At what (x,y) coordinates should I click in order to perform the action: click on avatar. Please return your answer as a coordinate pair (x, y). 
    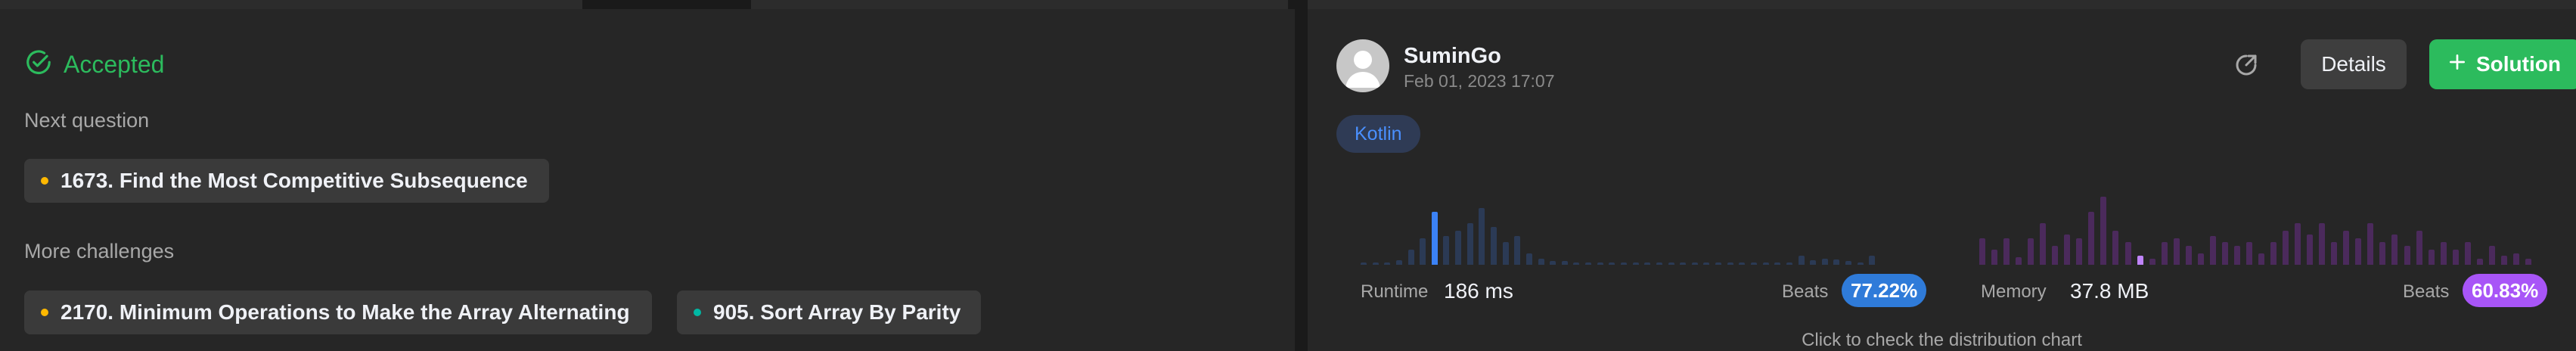
    Looking at the image, I should click on (1362, 65).